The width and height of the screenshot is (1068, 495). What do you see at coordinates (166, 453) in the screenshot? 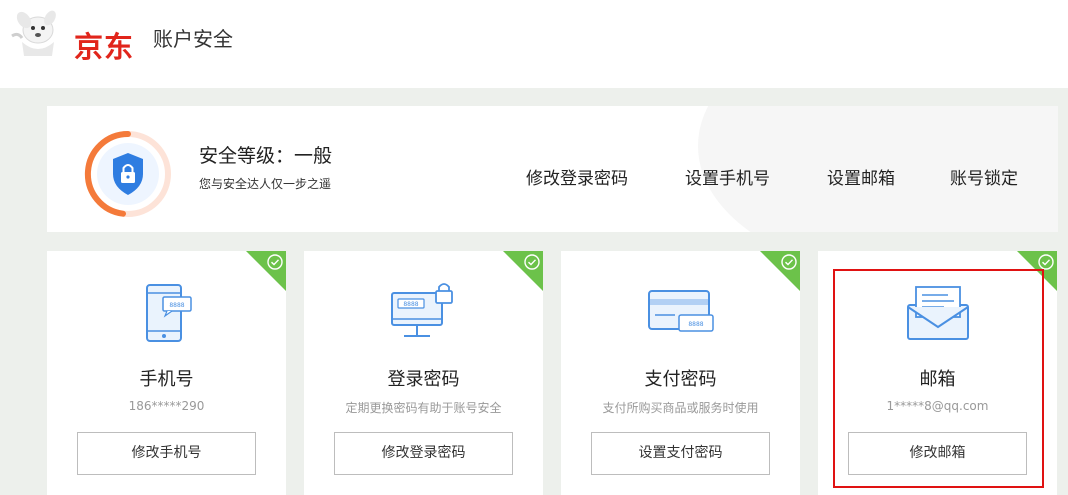
I see `change-phone-button: 修改手机号` at bounding box center [166, 453].